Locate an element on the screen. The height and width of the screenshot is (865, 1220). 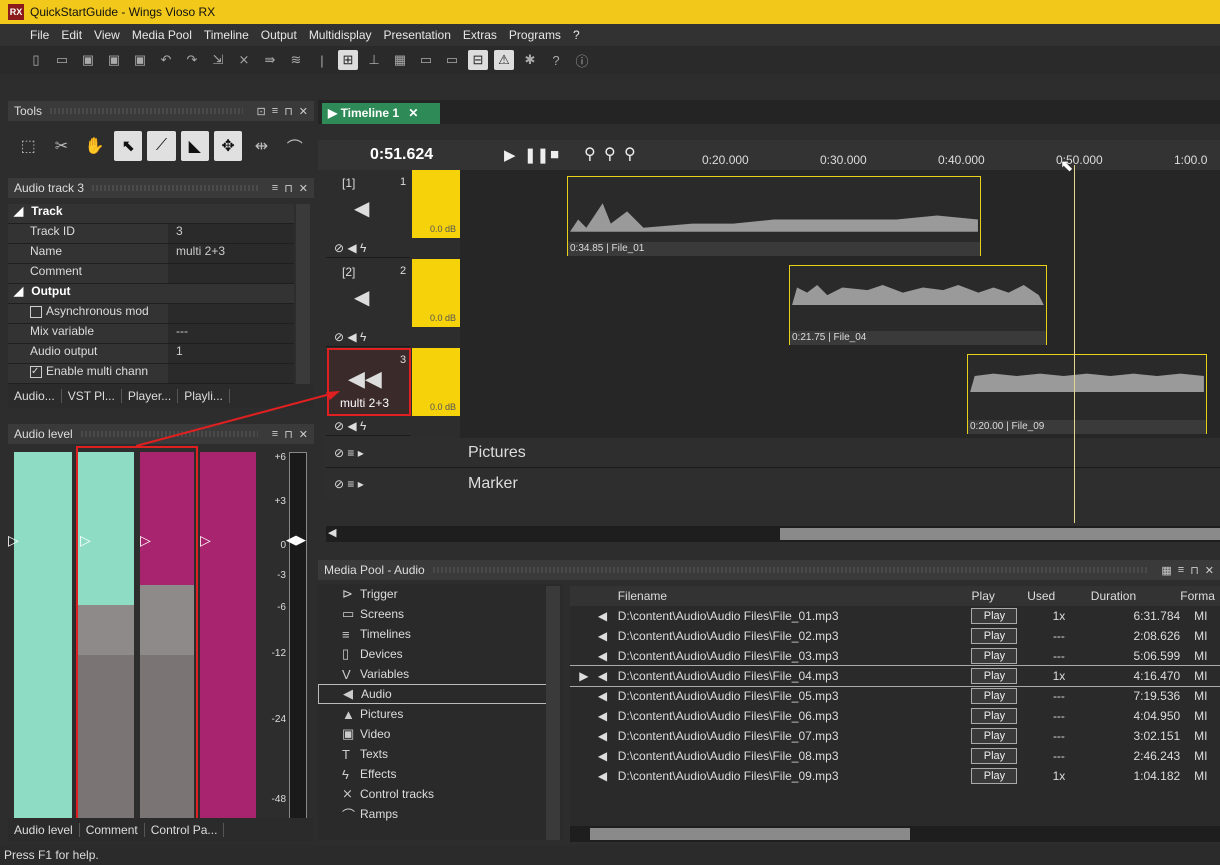
category-variables: V Variables is located at coordinates (440, 674).